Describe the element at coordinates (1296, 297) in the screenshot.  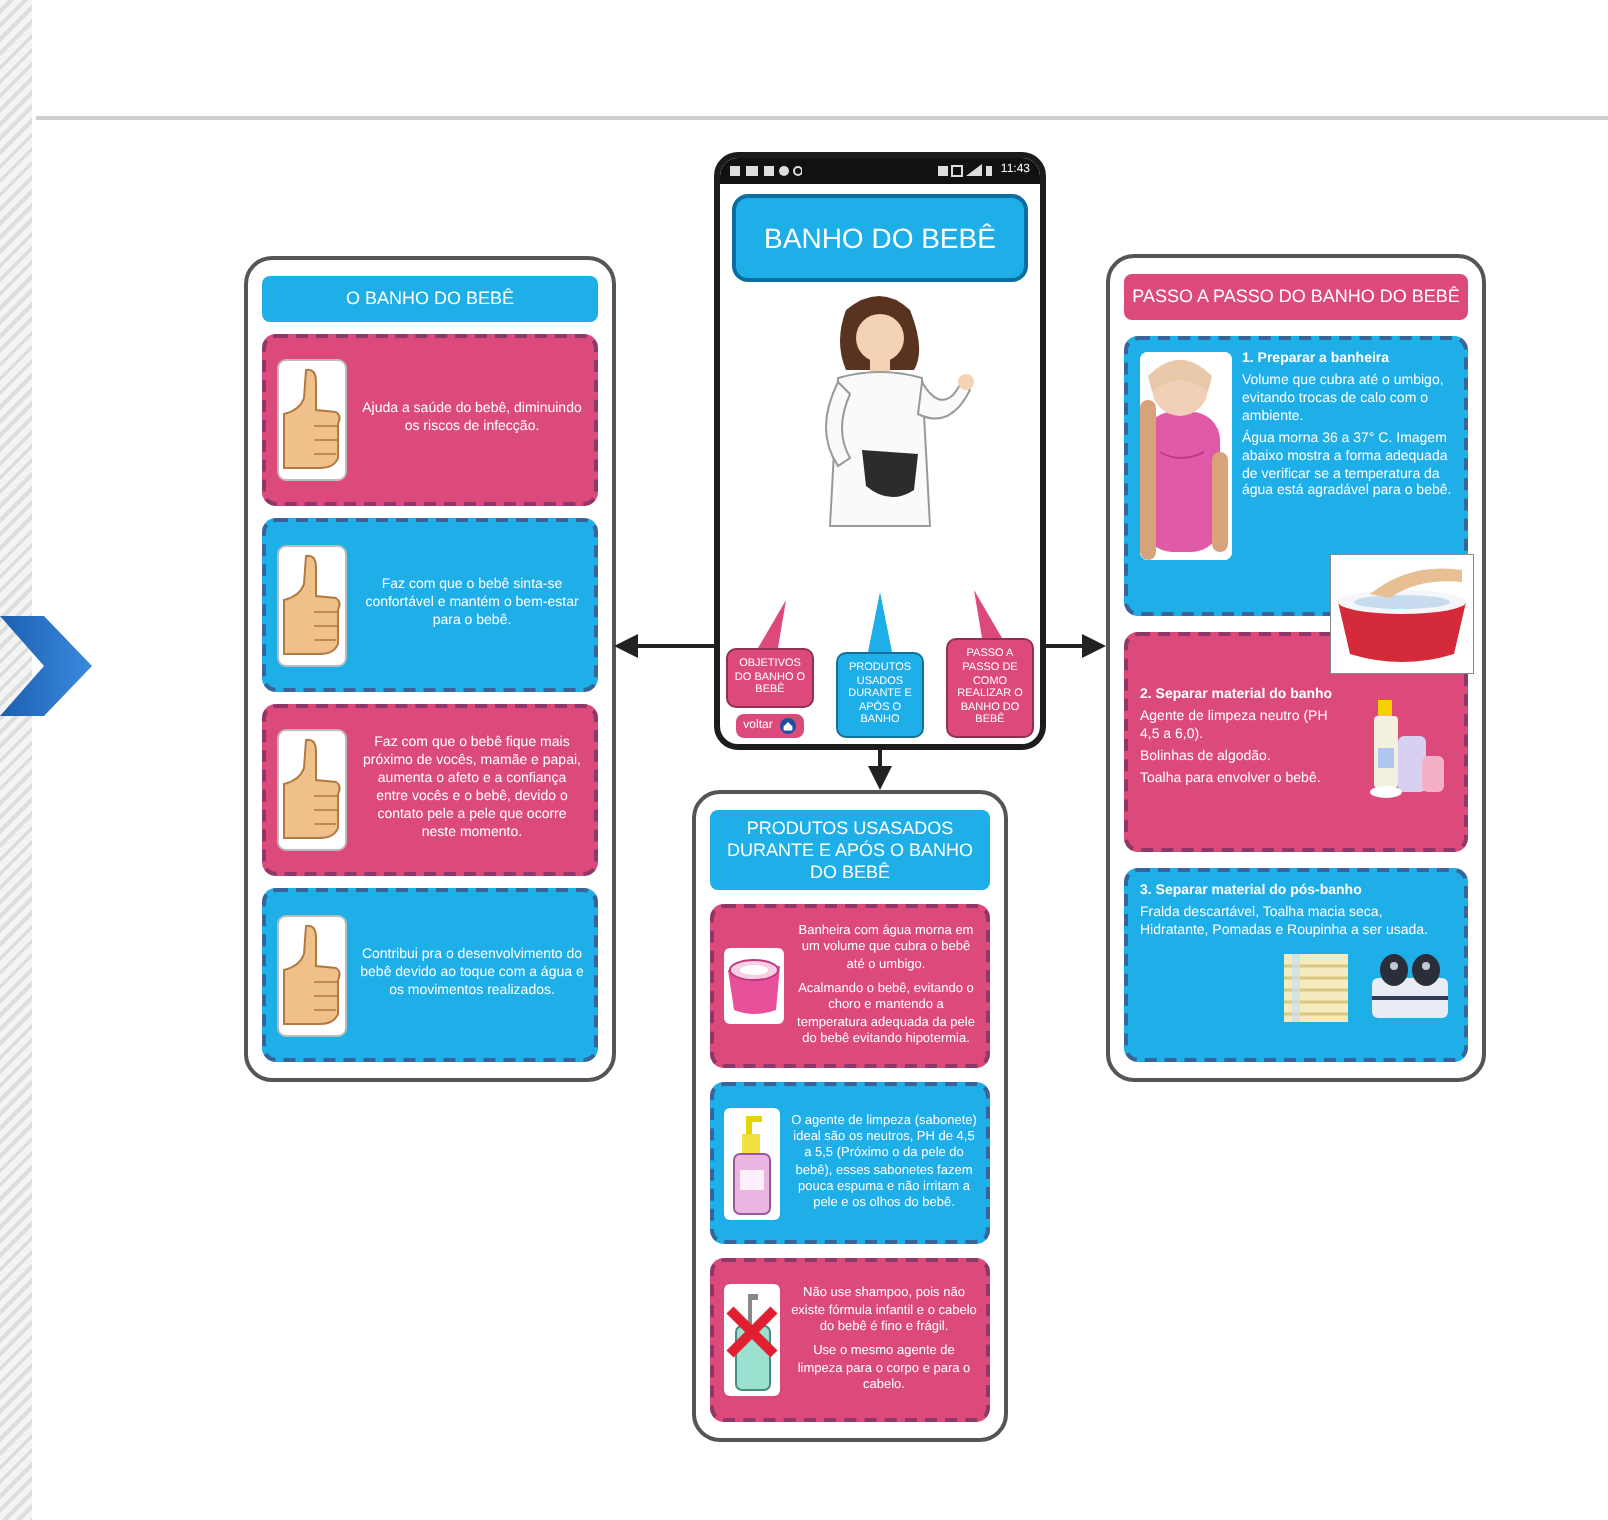
I see `panel-title: PASSO A PASSO DO BANHO DO BEBÊ` at that location.